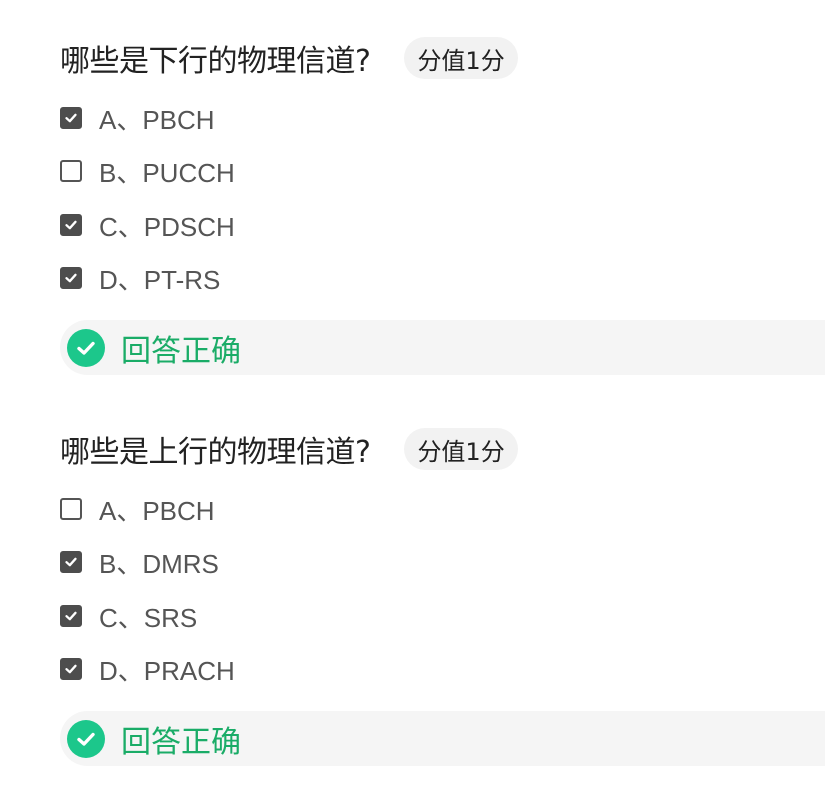 The image size is (825, 798). I want to click on question-title: 哪些是下行的物理信道?, so click(215, 61).